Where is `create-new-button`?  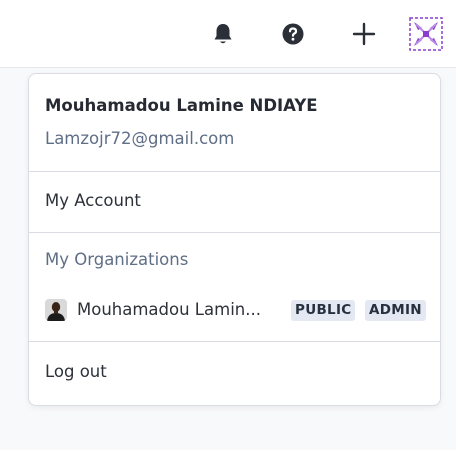 create-new-button is located at coordinates (364, 34).